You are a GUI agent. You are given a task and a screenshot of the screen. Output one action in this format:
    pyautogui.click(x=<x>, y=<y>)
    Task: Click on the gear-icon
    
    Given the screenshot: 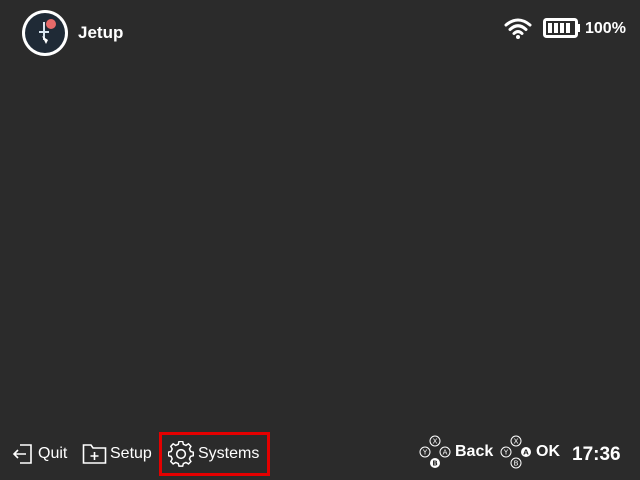 What is the action you would take?
    pyautogui.click(x=181, y=453)
    